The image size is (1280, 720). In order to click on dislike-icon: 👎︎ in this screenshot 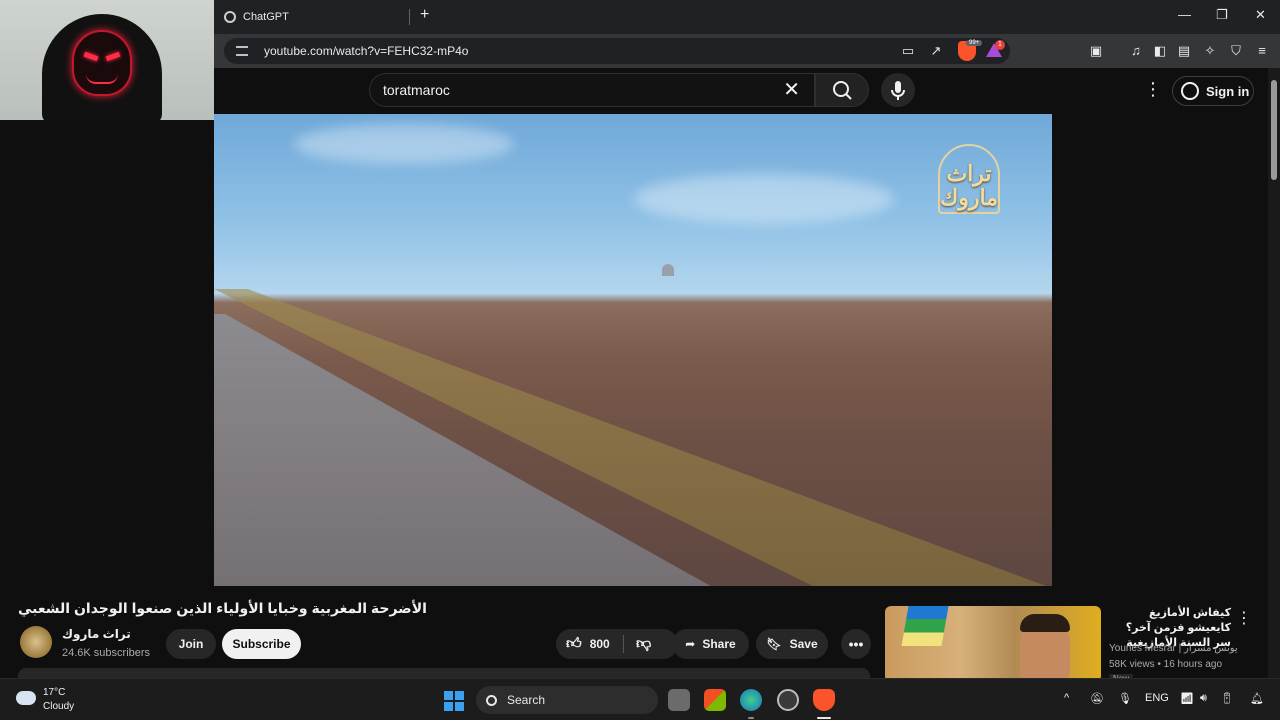, I will do `click(643, 644)`.